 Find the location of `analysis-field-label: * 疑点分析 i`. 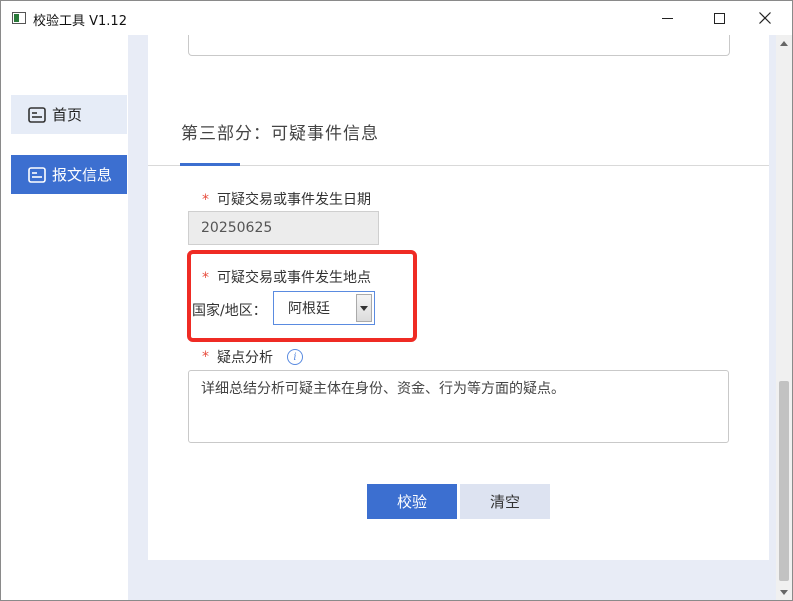

analysis-field-label: * 疑点分析 i is located at coordinates (252, 357).